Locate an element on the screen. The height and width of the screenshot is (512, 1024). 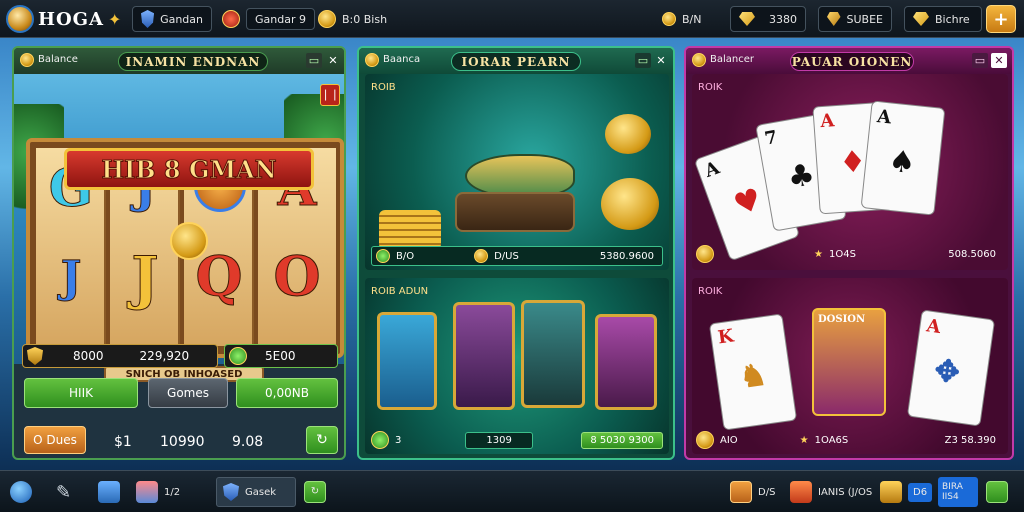
topbar-game-button: Gandan is located at coordinates (172, 19).